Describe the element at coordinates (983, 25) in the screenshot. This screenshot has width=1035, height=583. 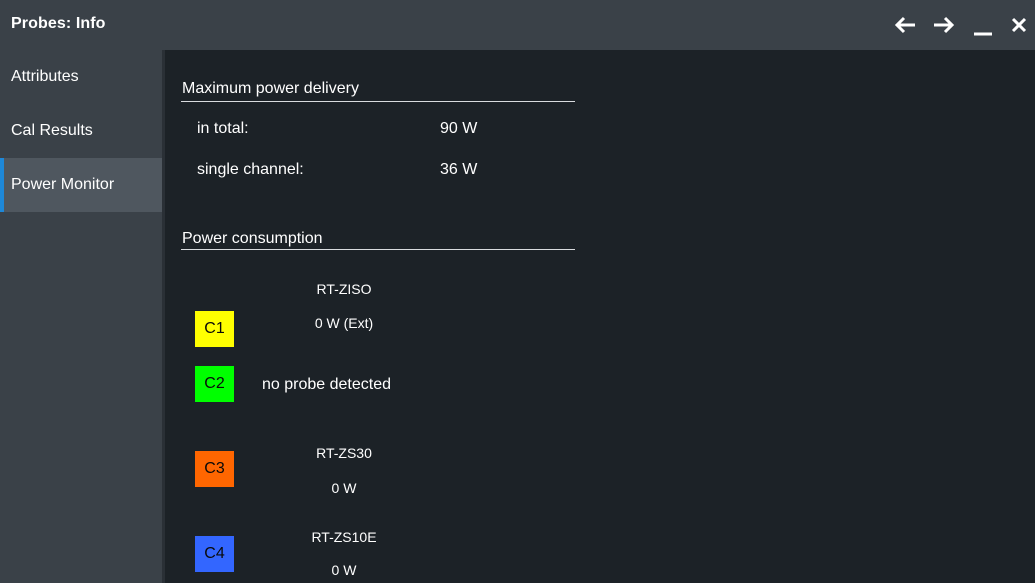
I see `minimize-button` at that location.